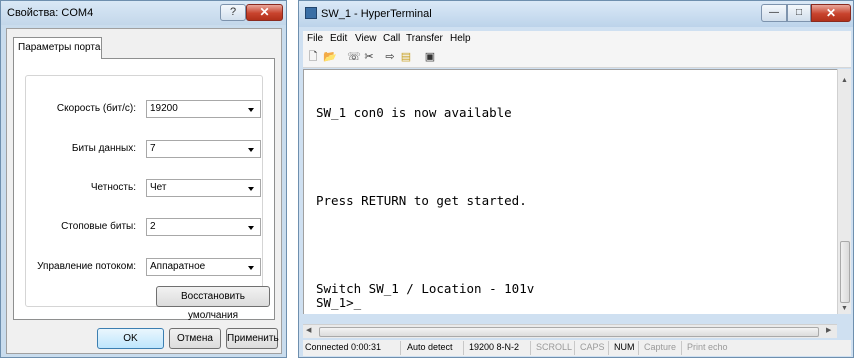 The width and height of the screenshot is (854, 358). Describe the element at coordinates (130, 338) in the screenshot. I see `ok-button: OK` at that location.